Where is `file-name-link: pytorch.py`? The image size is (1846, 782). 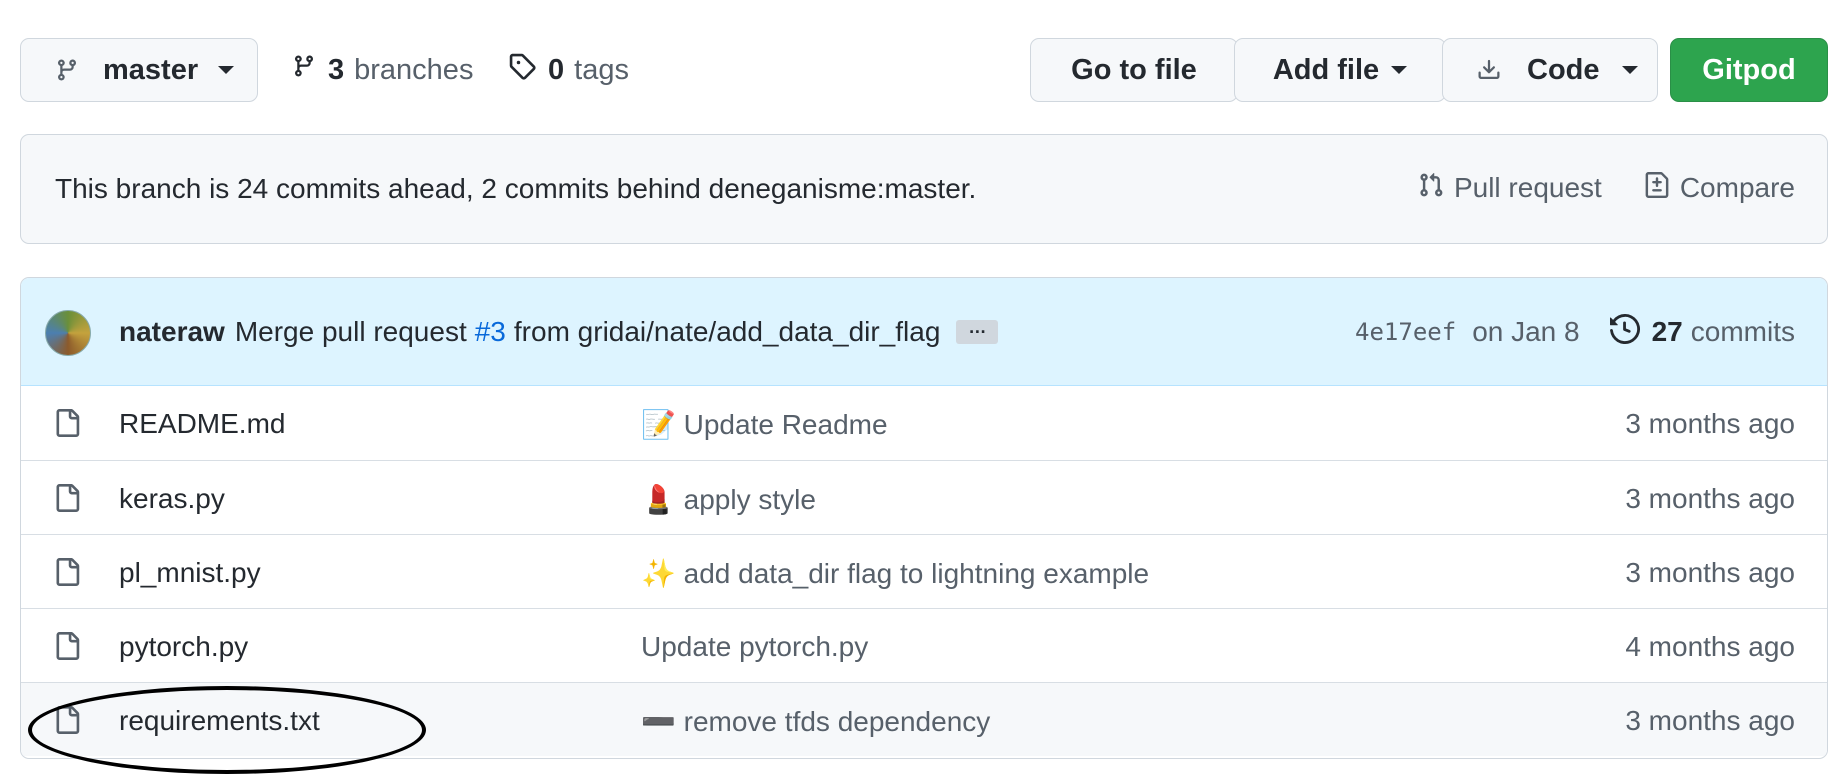 file-name-link: pytorch.py is located at coordinates (183, 647).